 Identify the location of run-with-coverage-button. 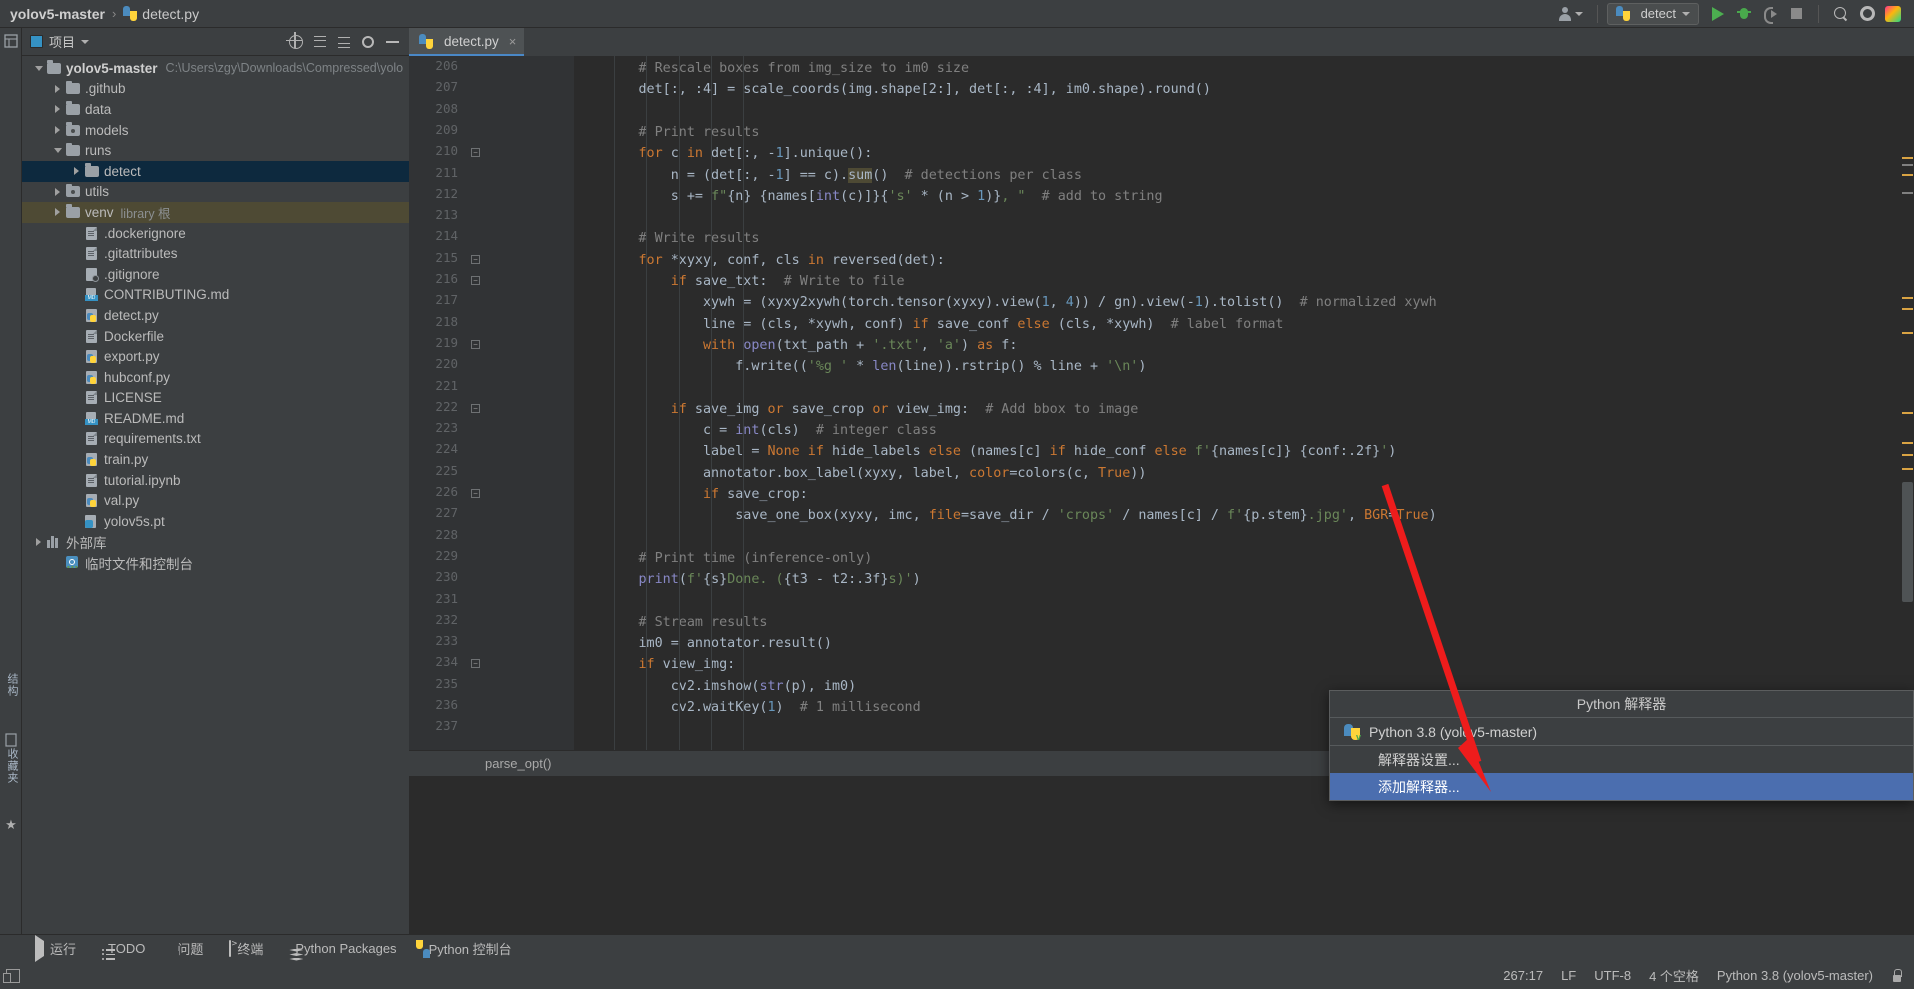
(1770, 14).